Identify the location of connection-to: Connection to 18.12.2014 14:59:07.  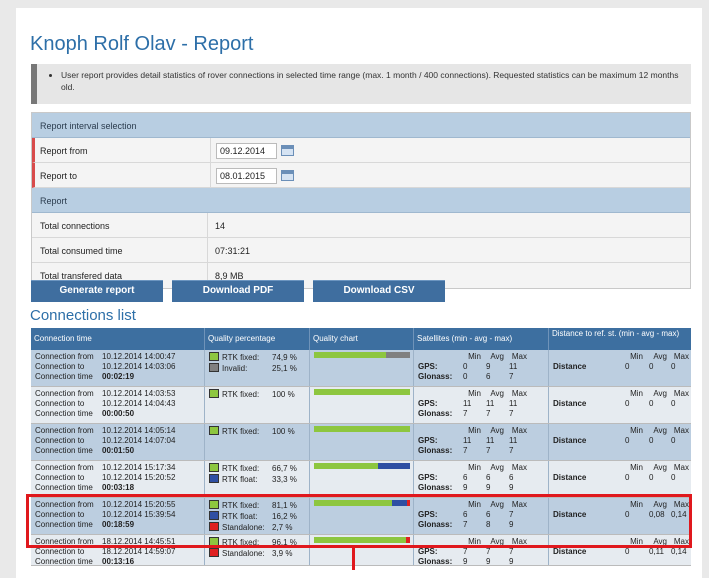
(105, 552).